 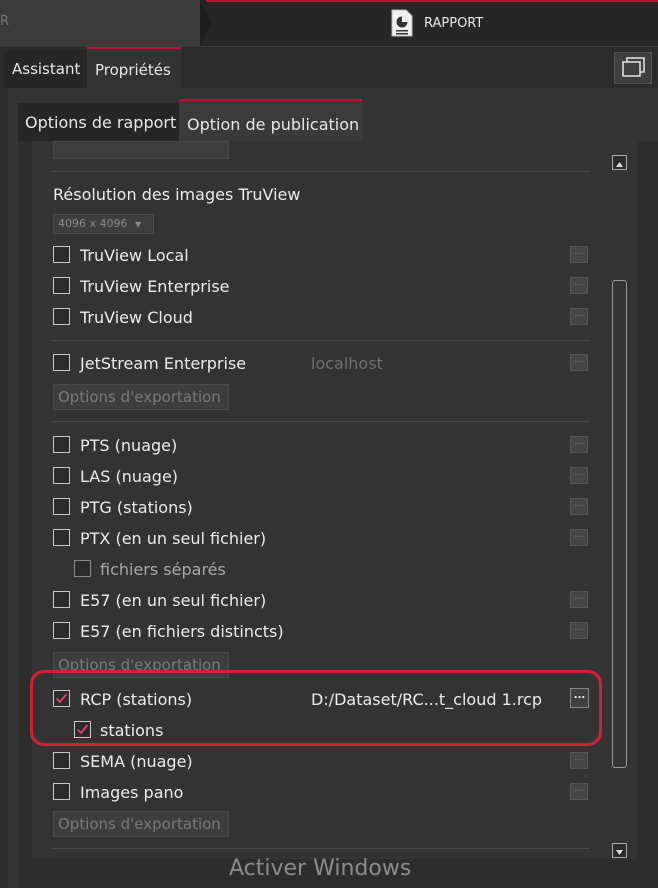 I want to click on truview-resolution-value: 4096 x 4096, so click(x=93, y=223).